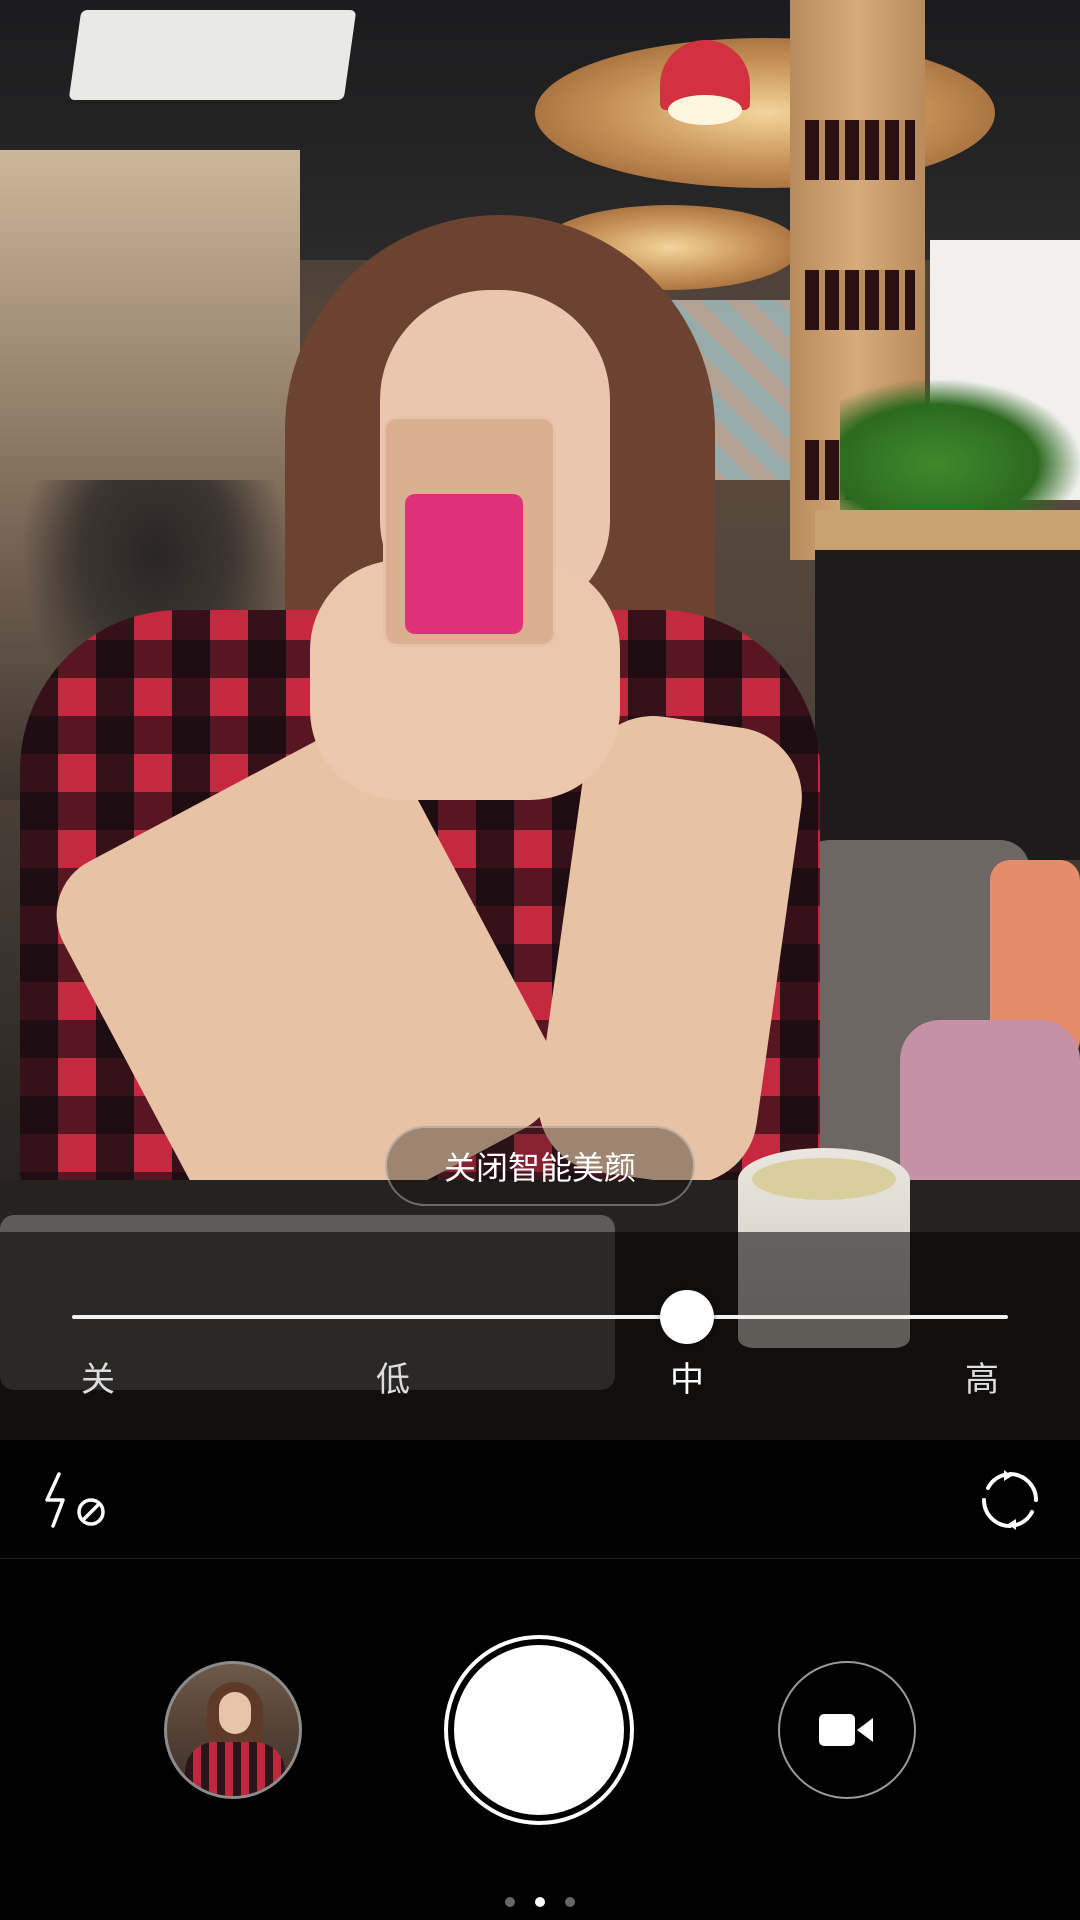  I want to click on beauty-level-low: 低, so click(393, 1376).